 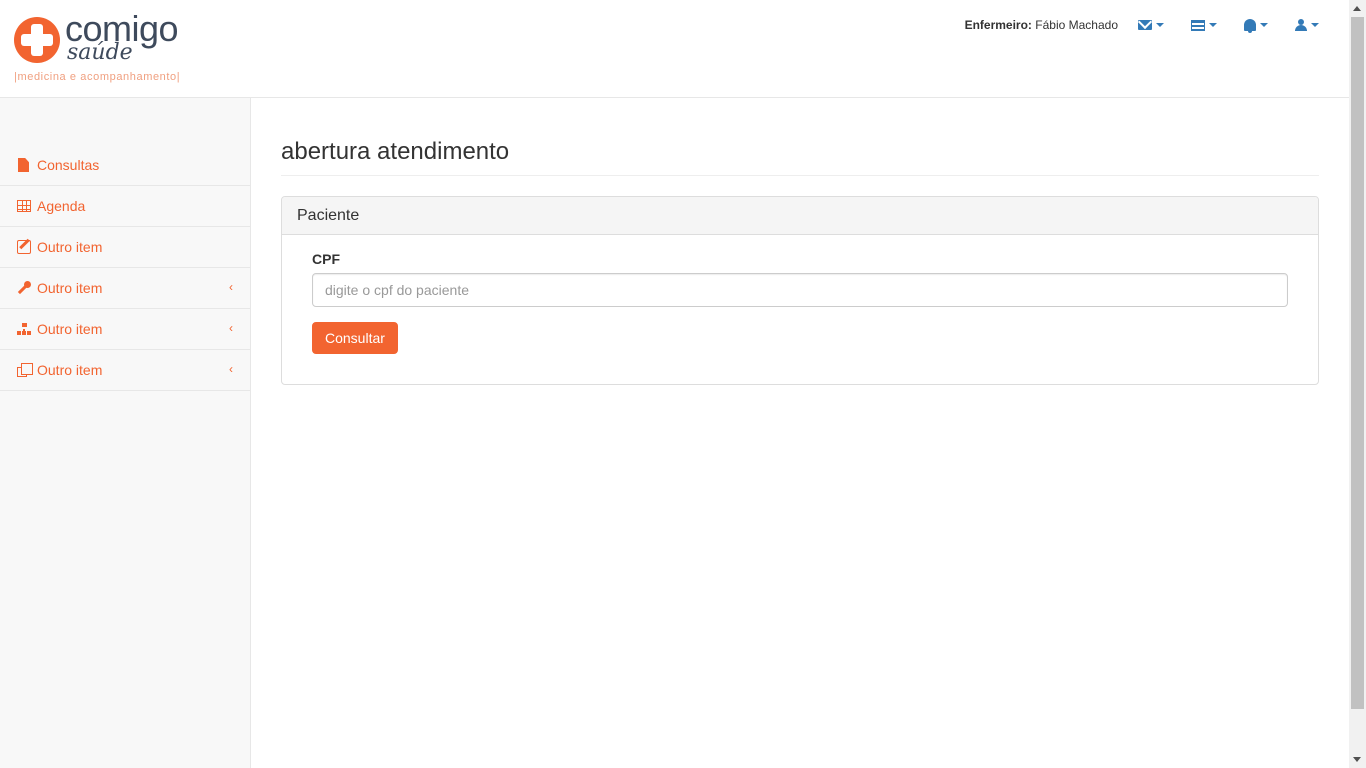 What do you see at coordinates (1205, 25) in the screenshot?
I see `tasks-dropdown` at bounding box center [1205, 25].